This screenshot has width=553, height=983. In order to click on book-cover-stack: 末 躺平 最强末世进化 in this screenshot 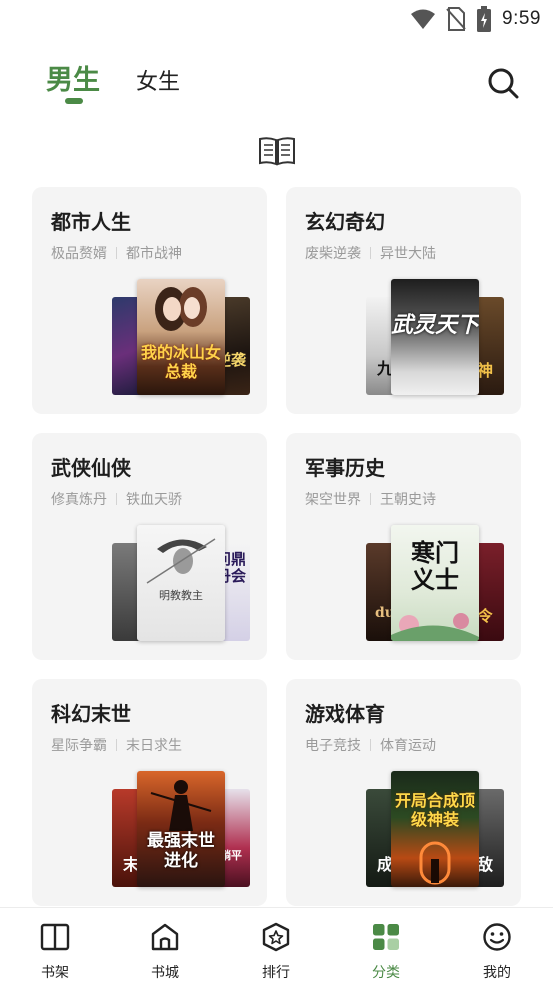, I will do `click(181, 830)`.